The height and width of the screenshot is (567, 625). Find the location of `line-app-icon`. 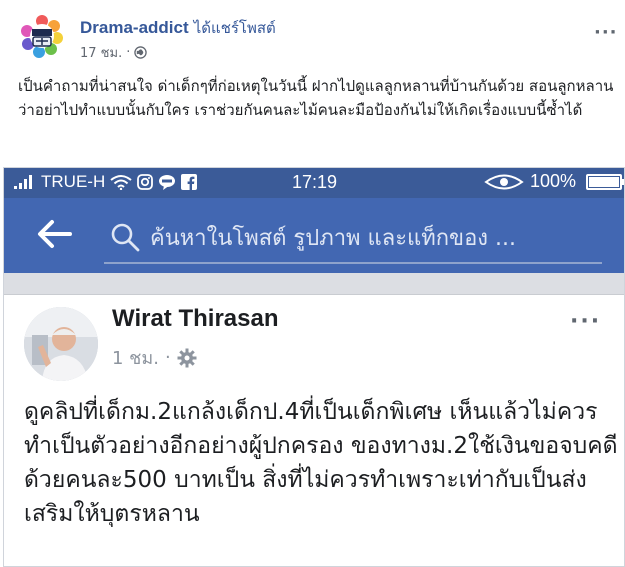

line-app-icon is located at coordinates (167, 182).